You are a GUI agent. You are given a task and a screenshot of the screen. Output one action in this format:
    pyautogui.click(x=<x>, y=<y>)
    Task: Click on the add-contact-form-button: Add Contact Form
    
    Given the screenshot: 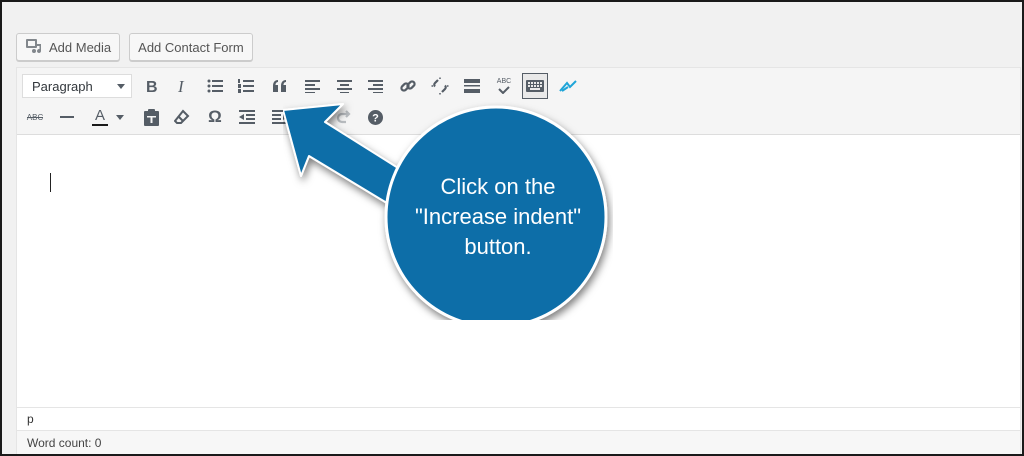 What is the action you would take?
    pyautogui.click(x=191, y=47)
    